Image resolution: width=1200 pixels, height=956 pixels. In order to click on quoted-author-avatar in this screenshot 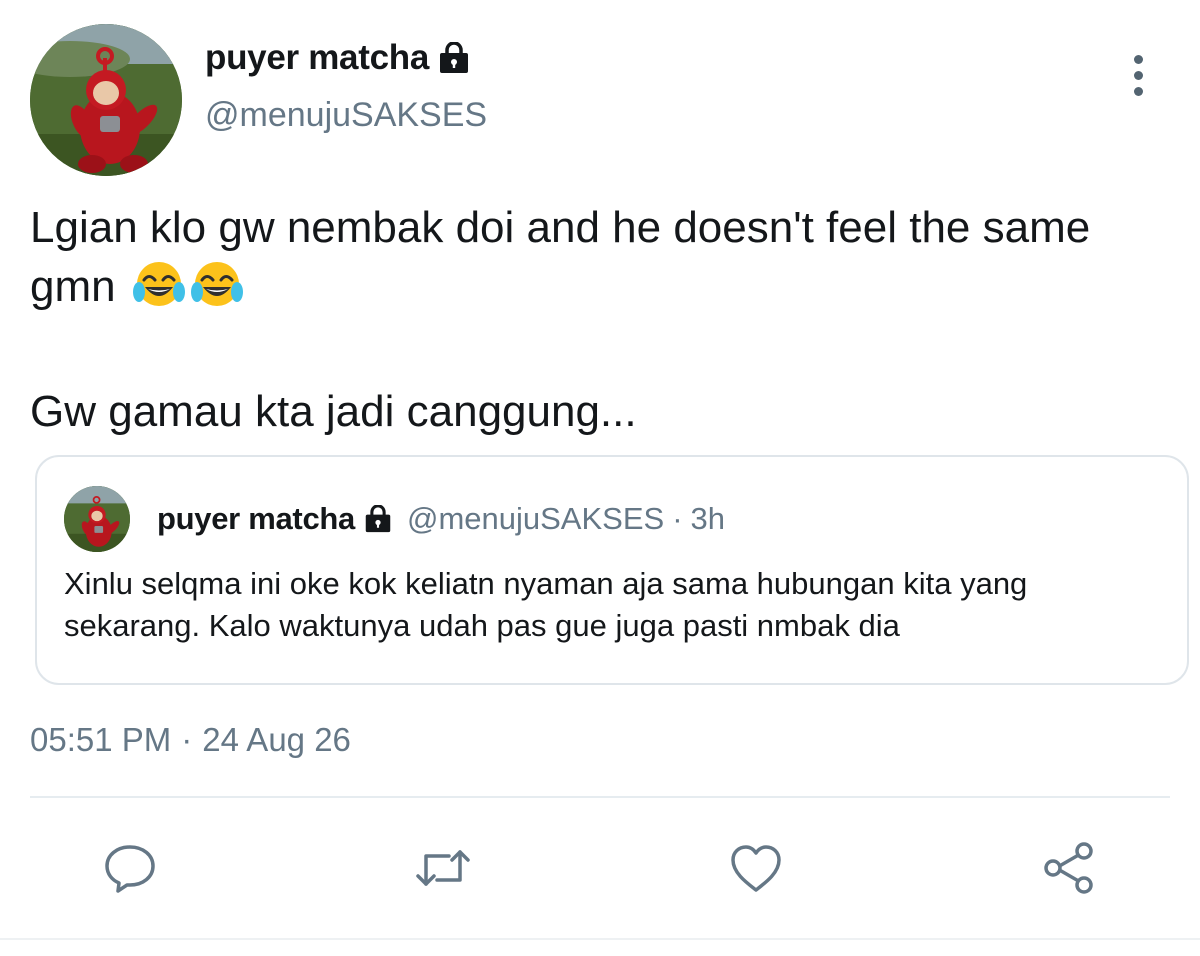, I will do `click(97, 519)`.